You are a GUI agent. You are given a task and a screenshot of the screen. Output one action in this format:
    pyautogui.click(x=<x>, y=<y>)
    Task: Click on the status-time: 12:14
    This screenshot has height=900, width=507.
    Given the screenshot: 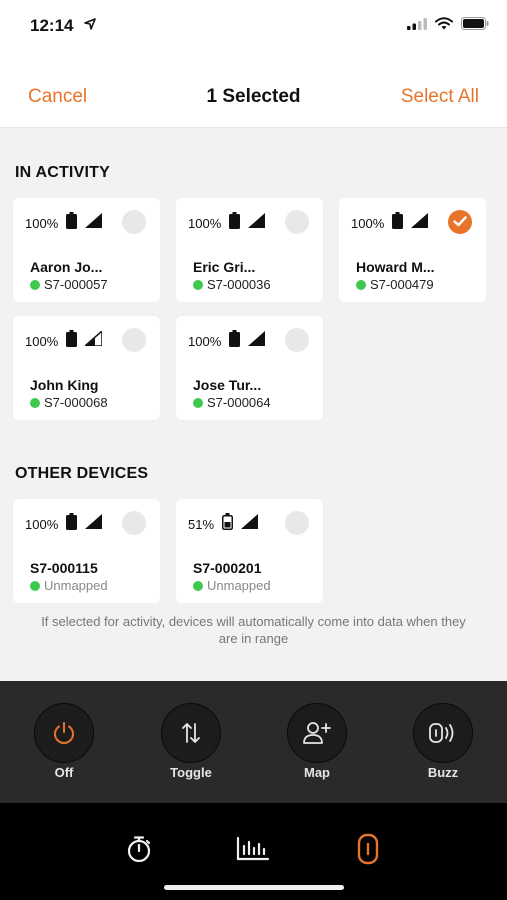 What is the action you would take?
    pyautogui.click(x=52, y=25)
    